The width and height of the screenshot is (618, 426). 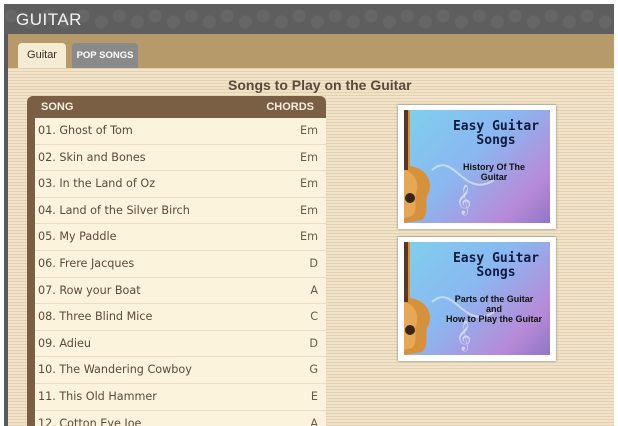 What do you see at coordinates (85, 130) in the screenshot?
I see `song-title: 01. Ghost of Tom` at bounding box center [85, 130].